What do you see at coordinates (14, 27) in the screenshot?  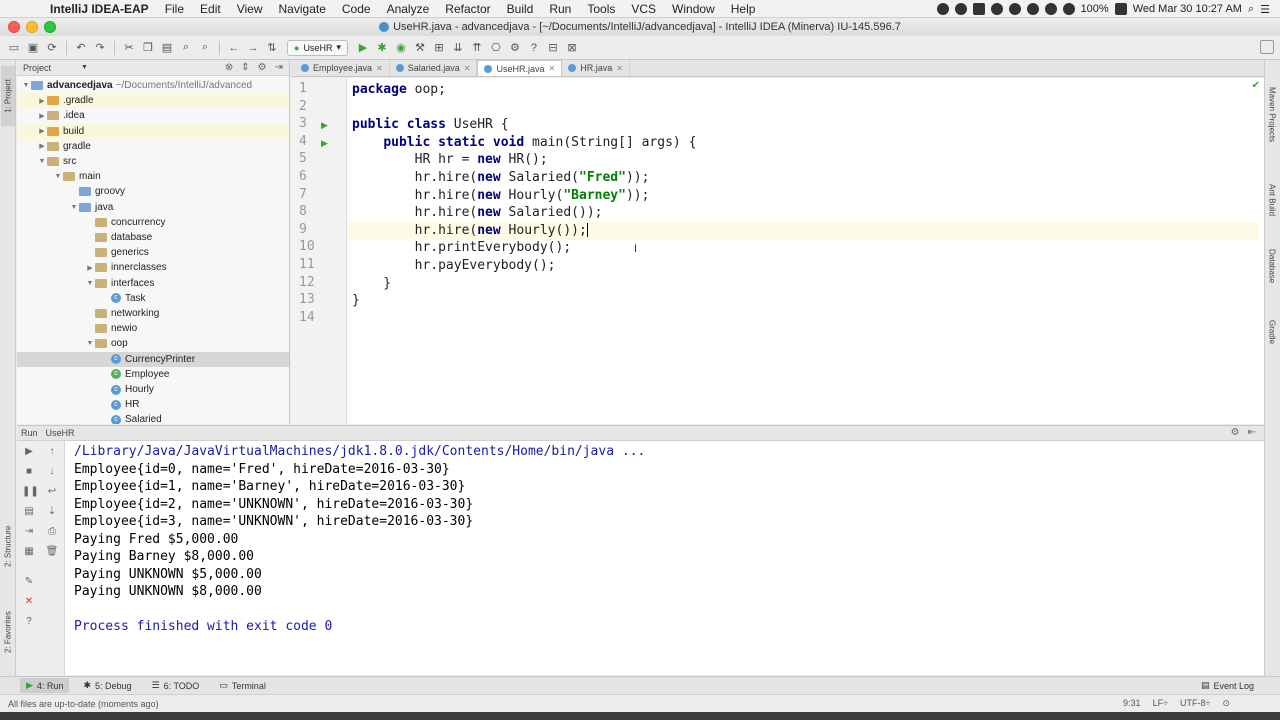 I see `window-close-button` at bounding box center [14, 27].